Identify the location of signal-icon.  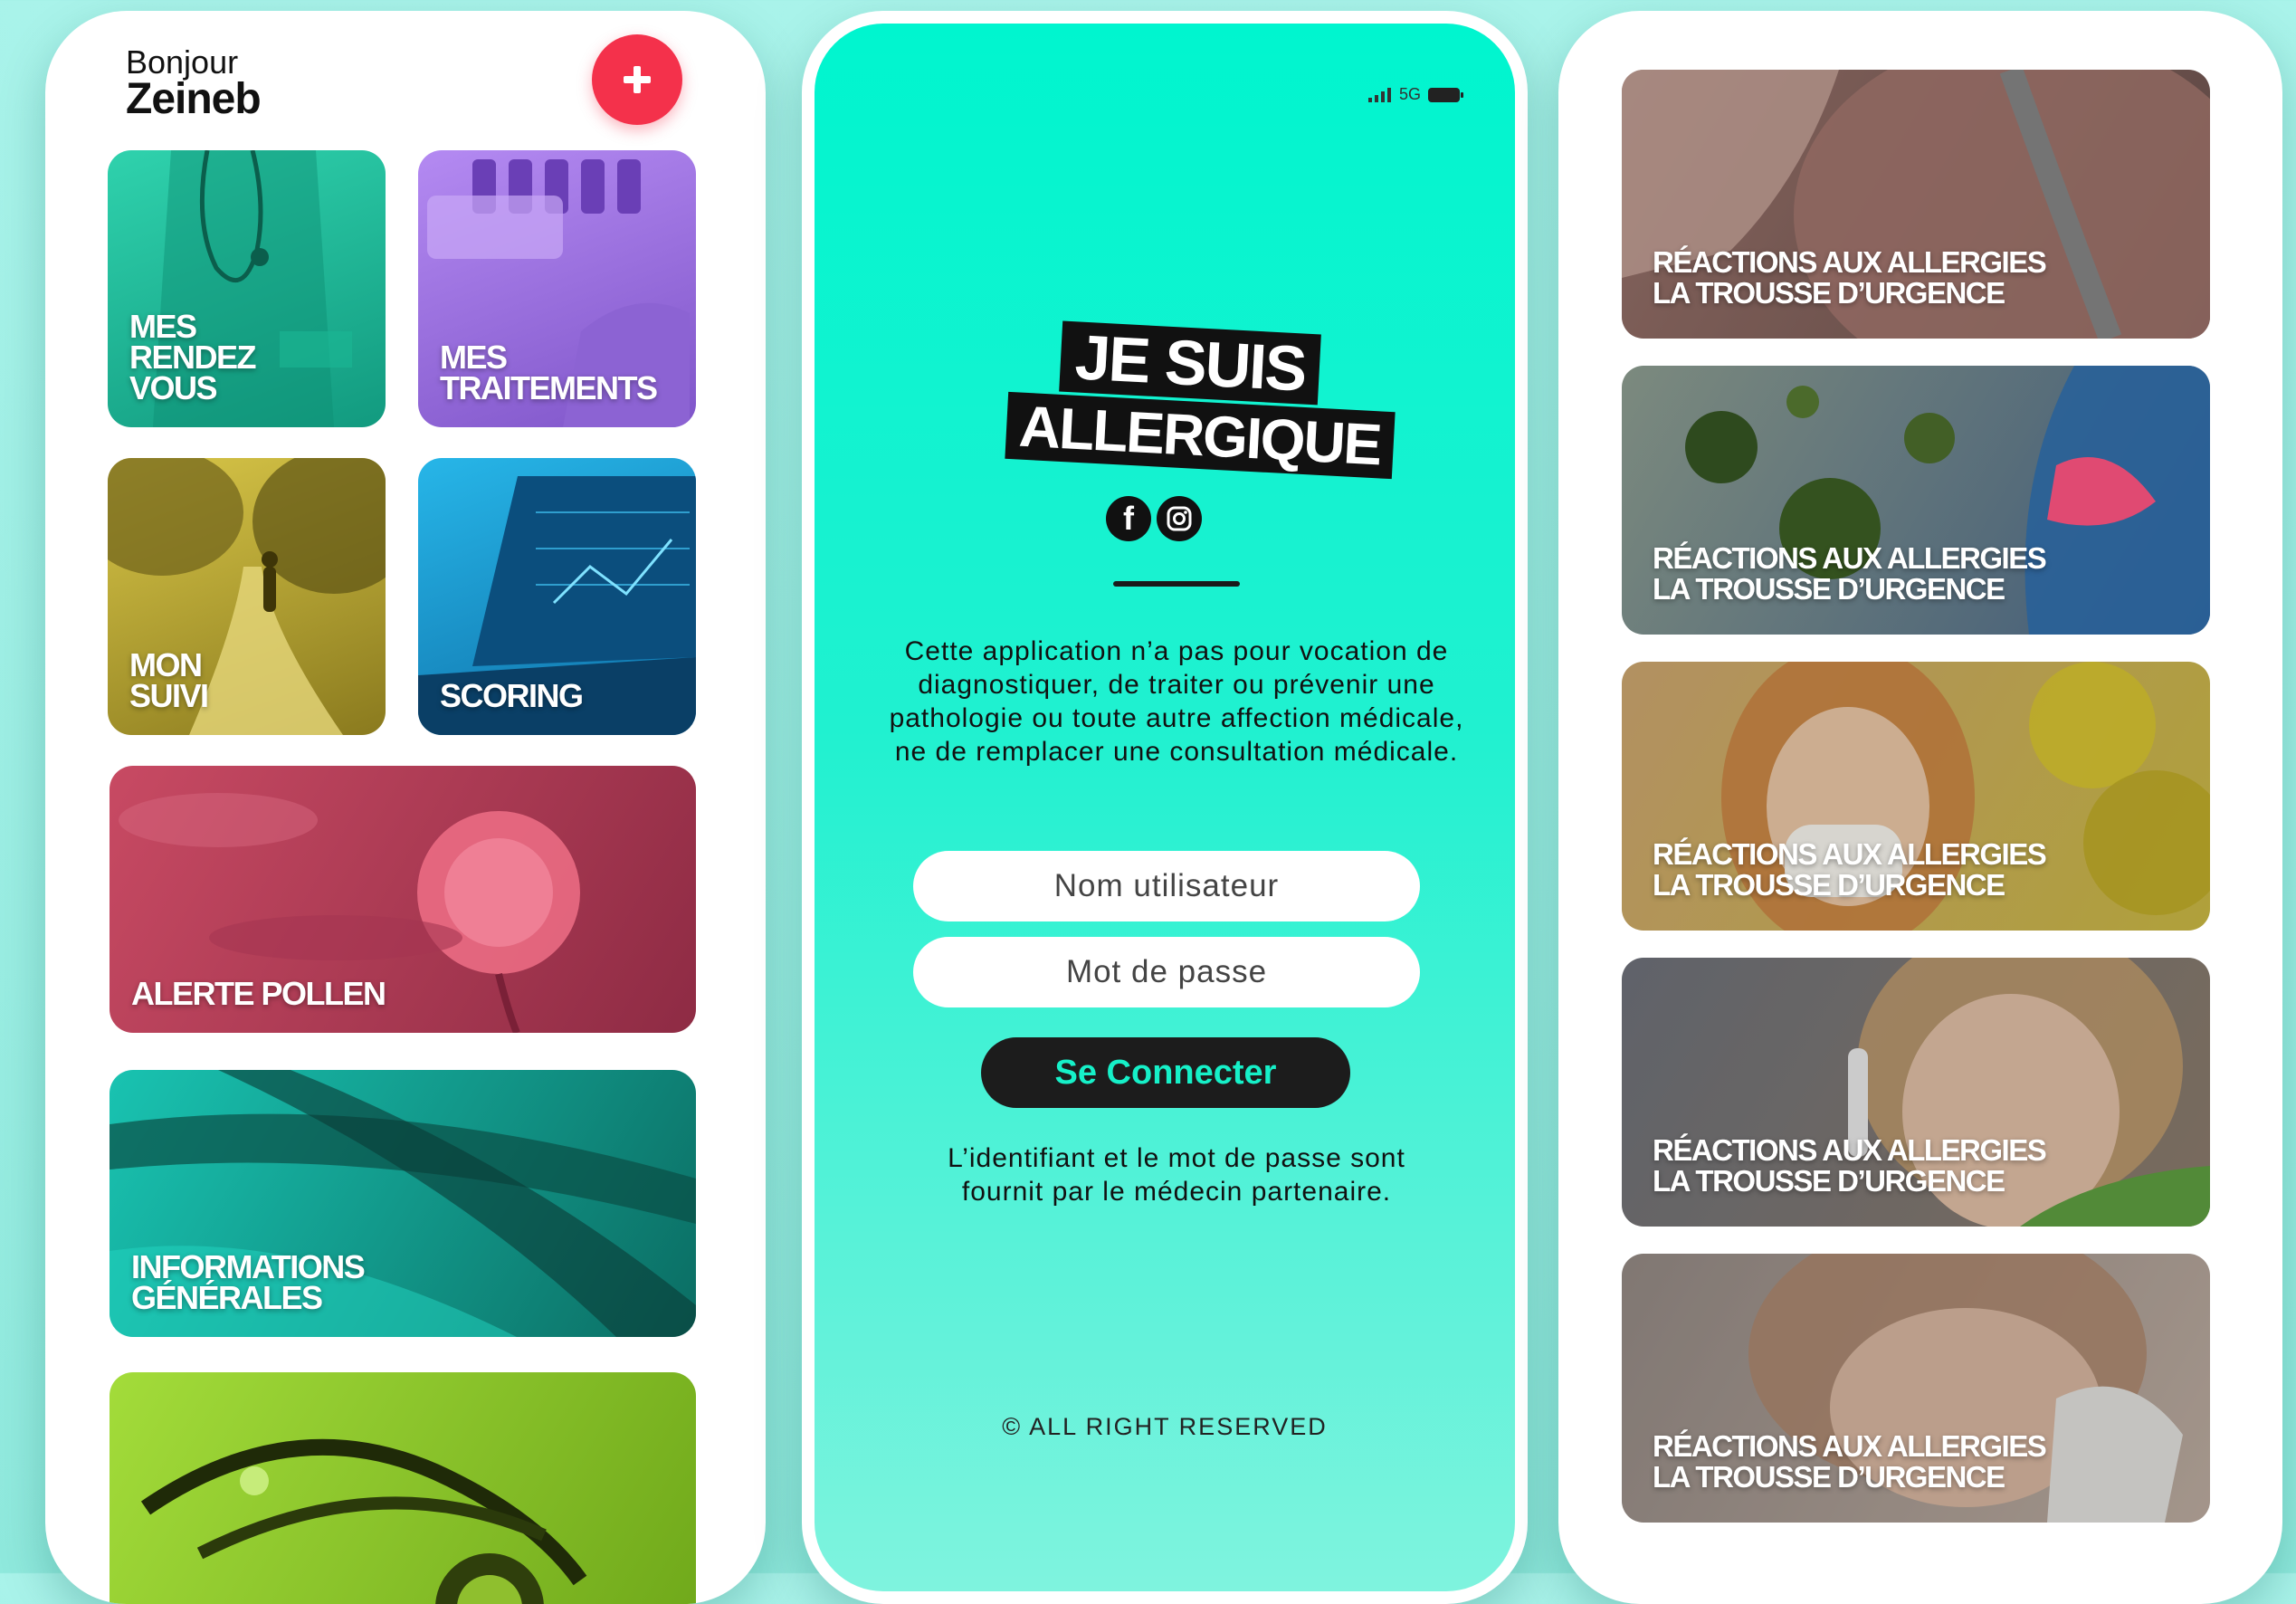
(1379, 94).